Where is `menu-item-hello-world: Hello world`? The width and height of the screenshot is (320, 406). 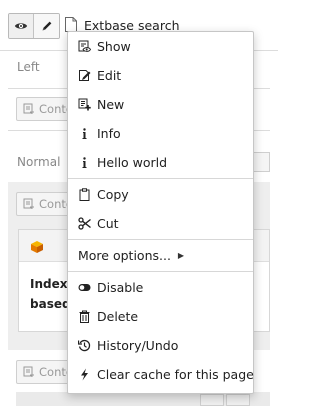
menu-item-hello-world: Hello world is located at coordinates (160, 162).